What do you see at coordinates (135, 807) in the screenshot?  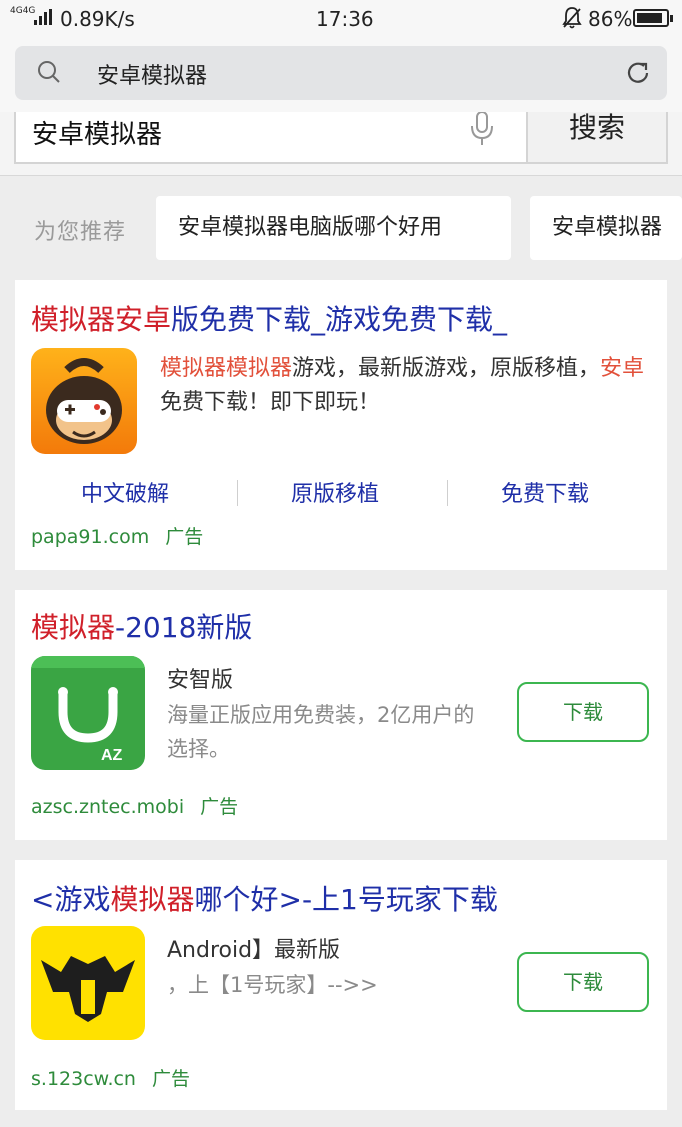 I see `result-url: azsc.zntec.mobi 广告` at bounding box center [135, 807].